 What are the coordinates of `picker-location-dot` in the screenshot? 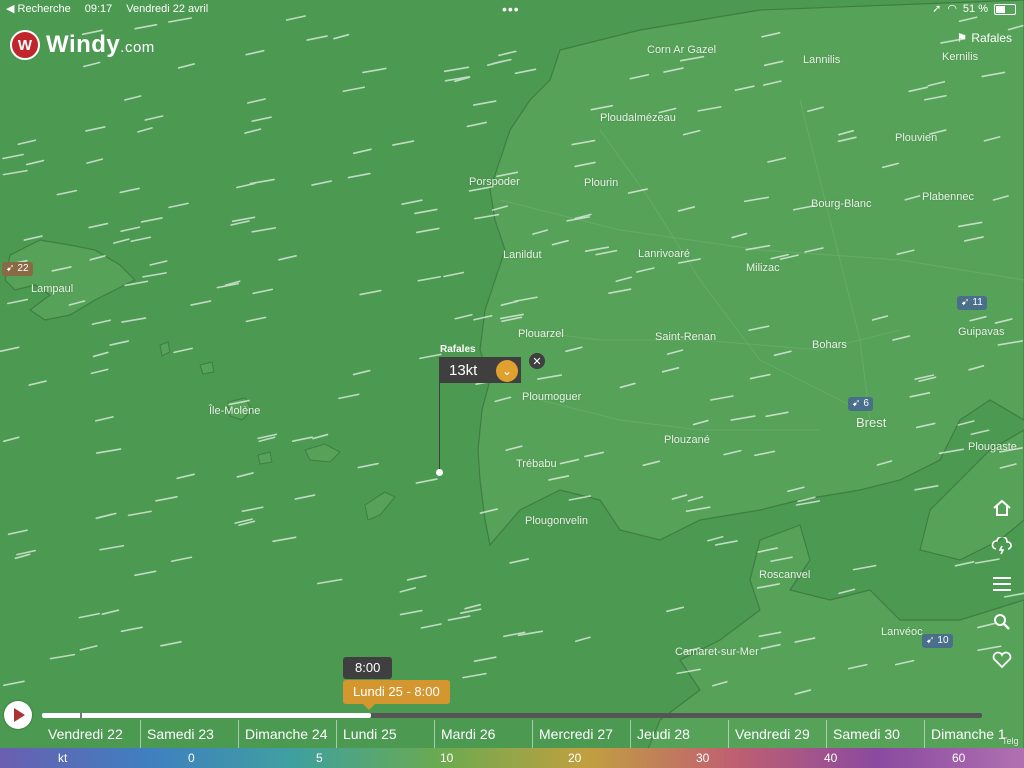 It's located at (439, 472).